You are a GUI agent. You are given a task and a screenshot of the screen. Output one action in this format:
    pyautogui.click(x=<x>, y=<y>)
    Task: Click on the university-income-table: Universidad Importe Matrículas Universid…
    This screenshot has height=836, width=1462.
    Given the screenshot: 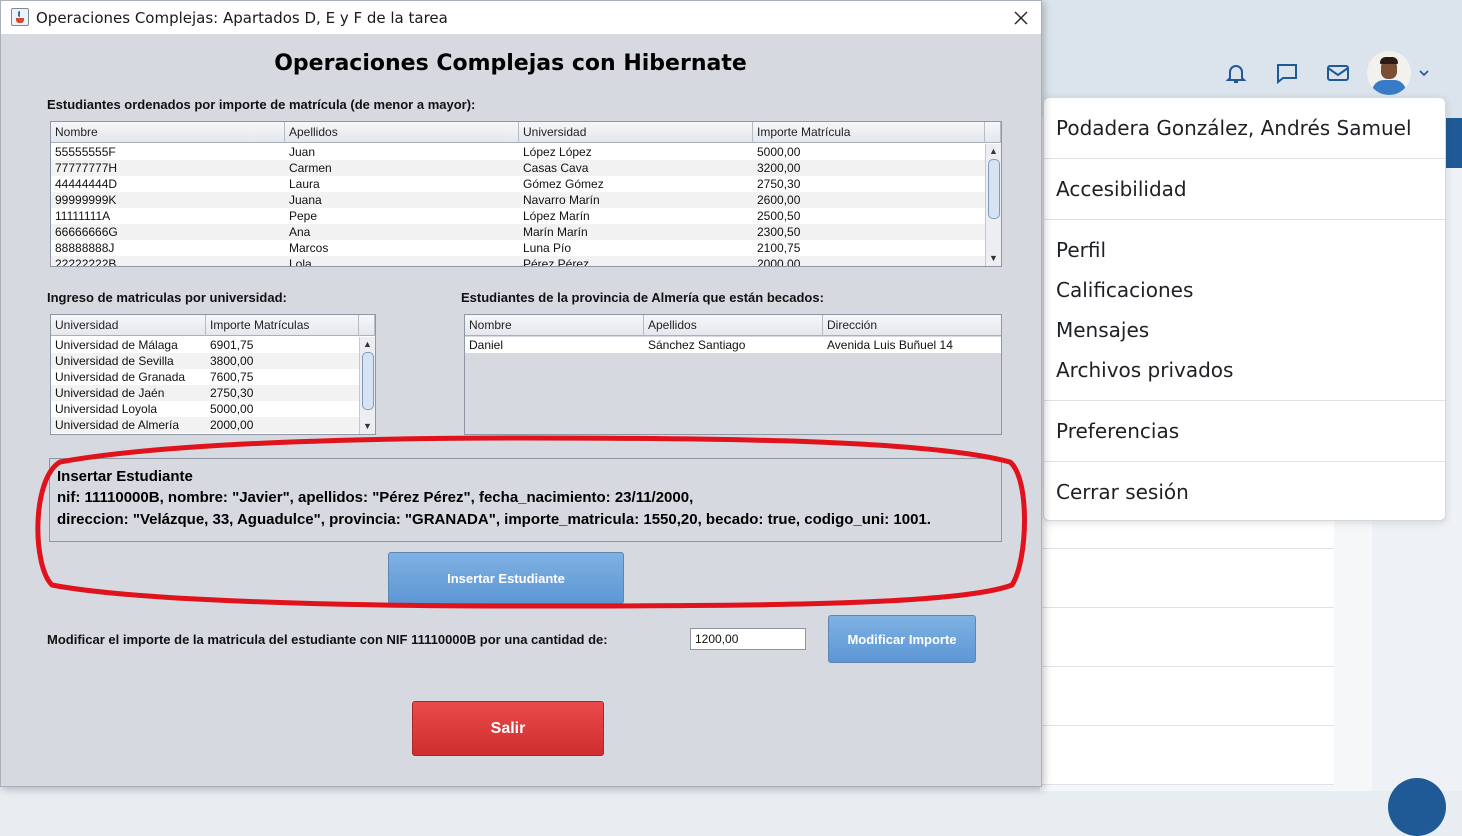 What is the action you would take?
    pyautogui.click(x=213, y=374)
    